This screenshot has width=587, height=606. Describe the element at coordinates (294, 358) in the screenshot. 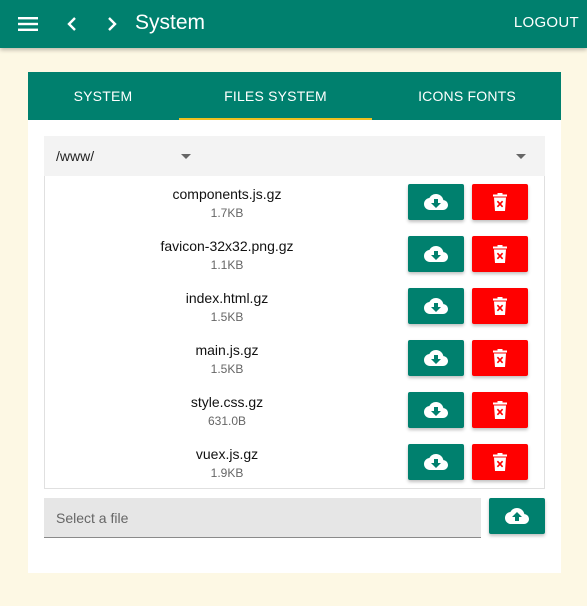

I see `file-row: main.js.gz 1.5KB` at that location.